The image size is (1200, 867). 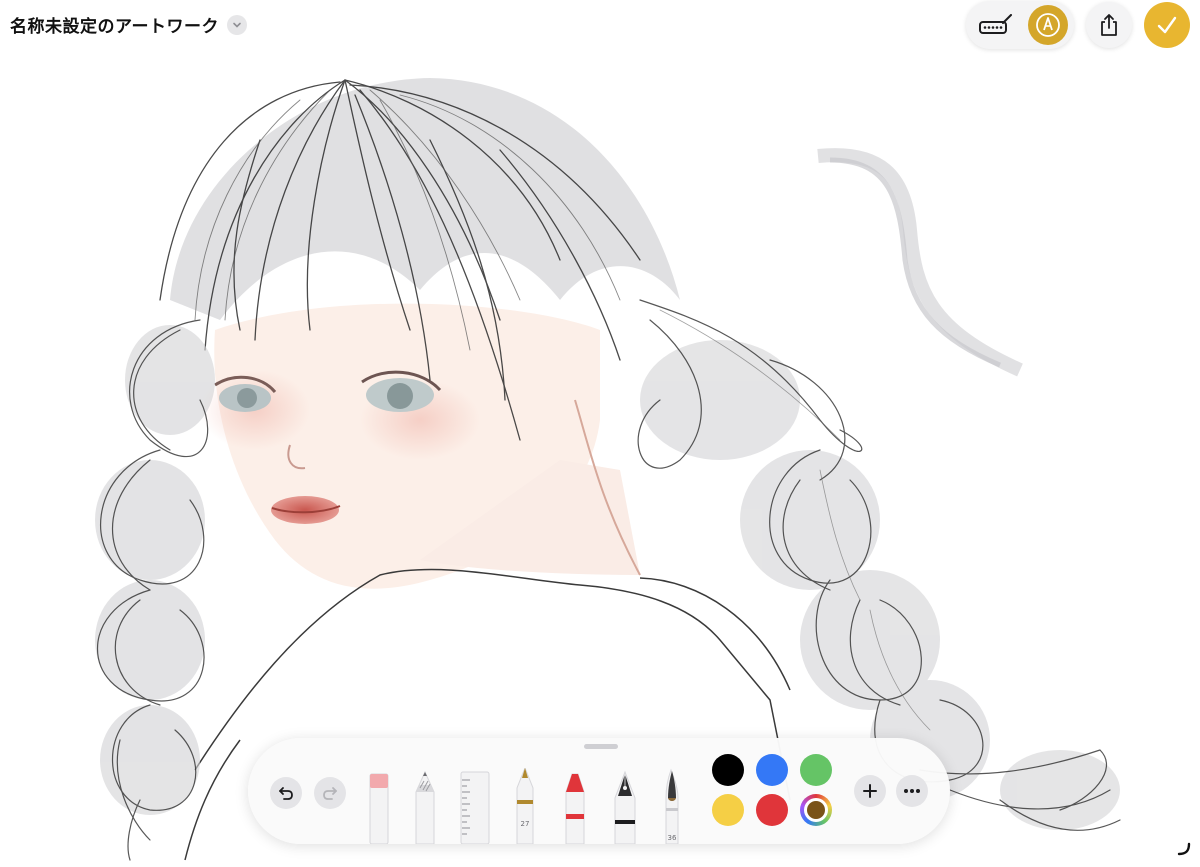 I want to click on monoline-pen-tool: 27, so click(x=525, y=806).